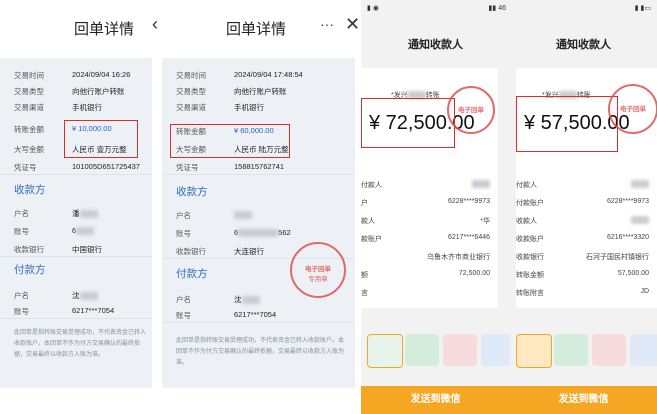  What do you see at coordinates (76, 212) in the screenshot?
I see `detail-row: 户名潘` at bounding box center [76, 212].